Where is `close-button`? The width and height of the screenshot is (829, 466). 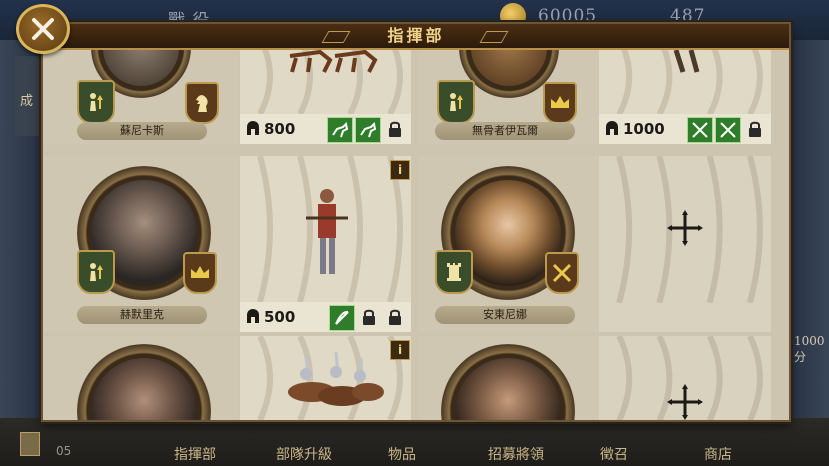 close-button is located at coordinates (43, 29).